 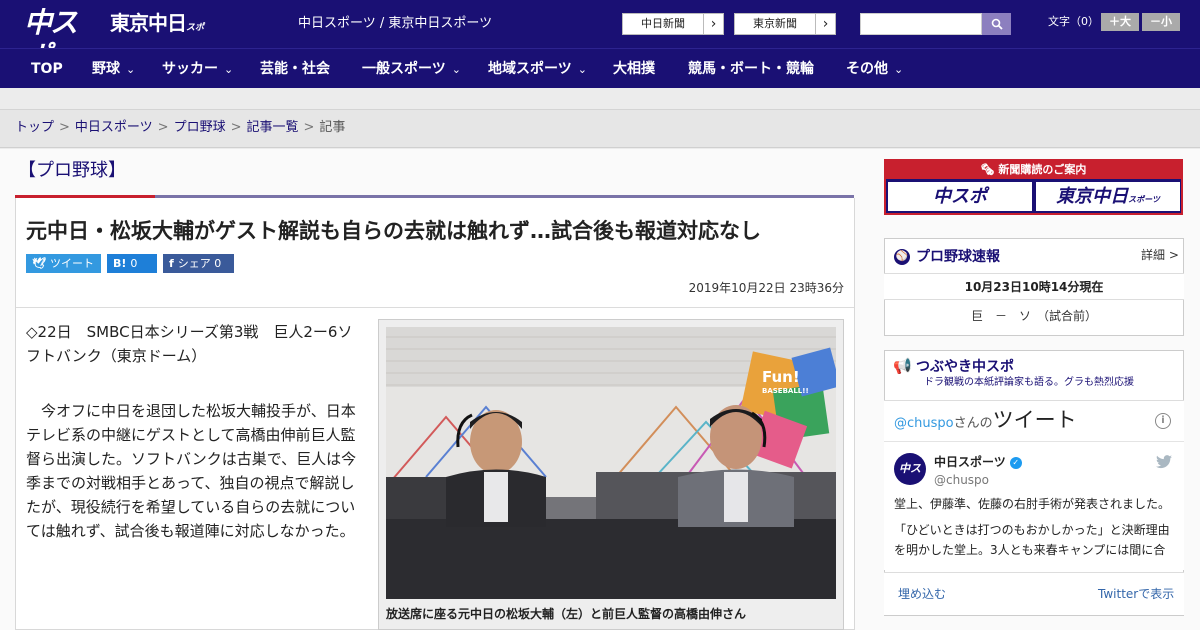 What do you see at coordinates (1164, 462) in the screenshot?
I see `twitter-bird-icon` at bounding box center [1164, 462].